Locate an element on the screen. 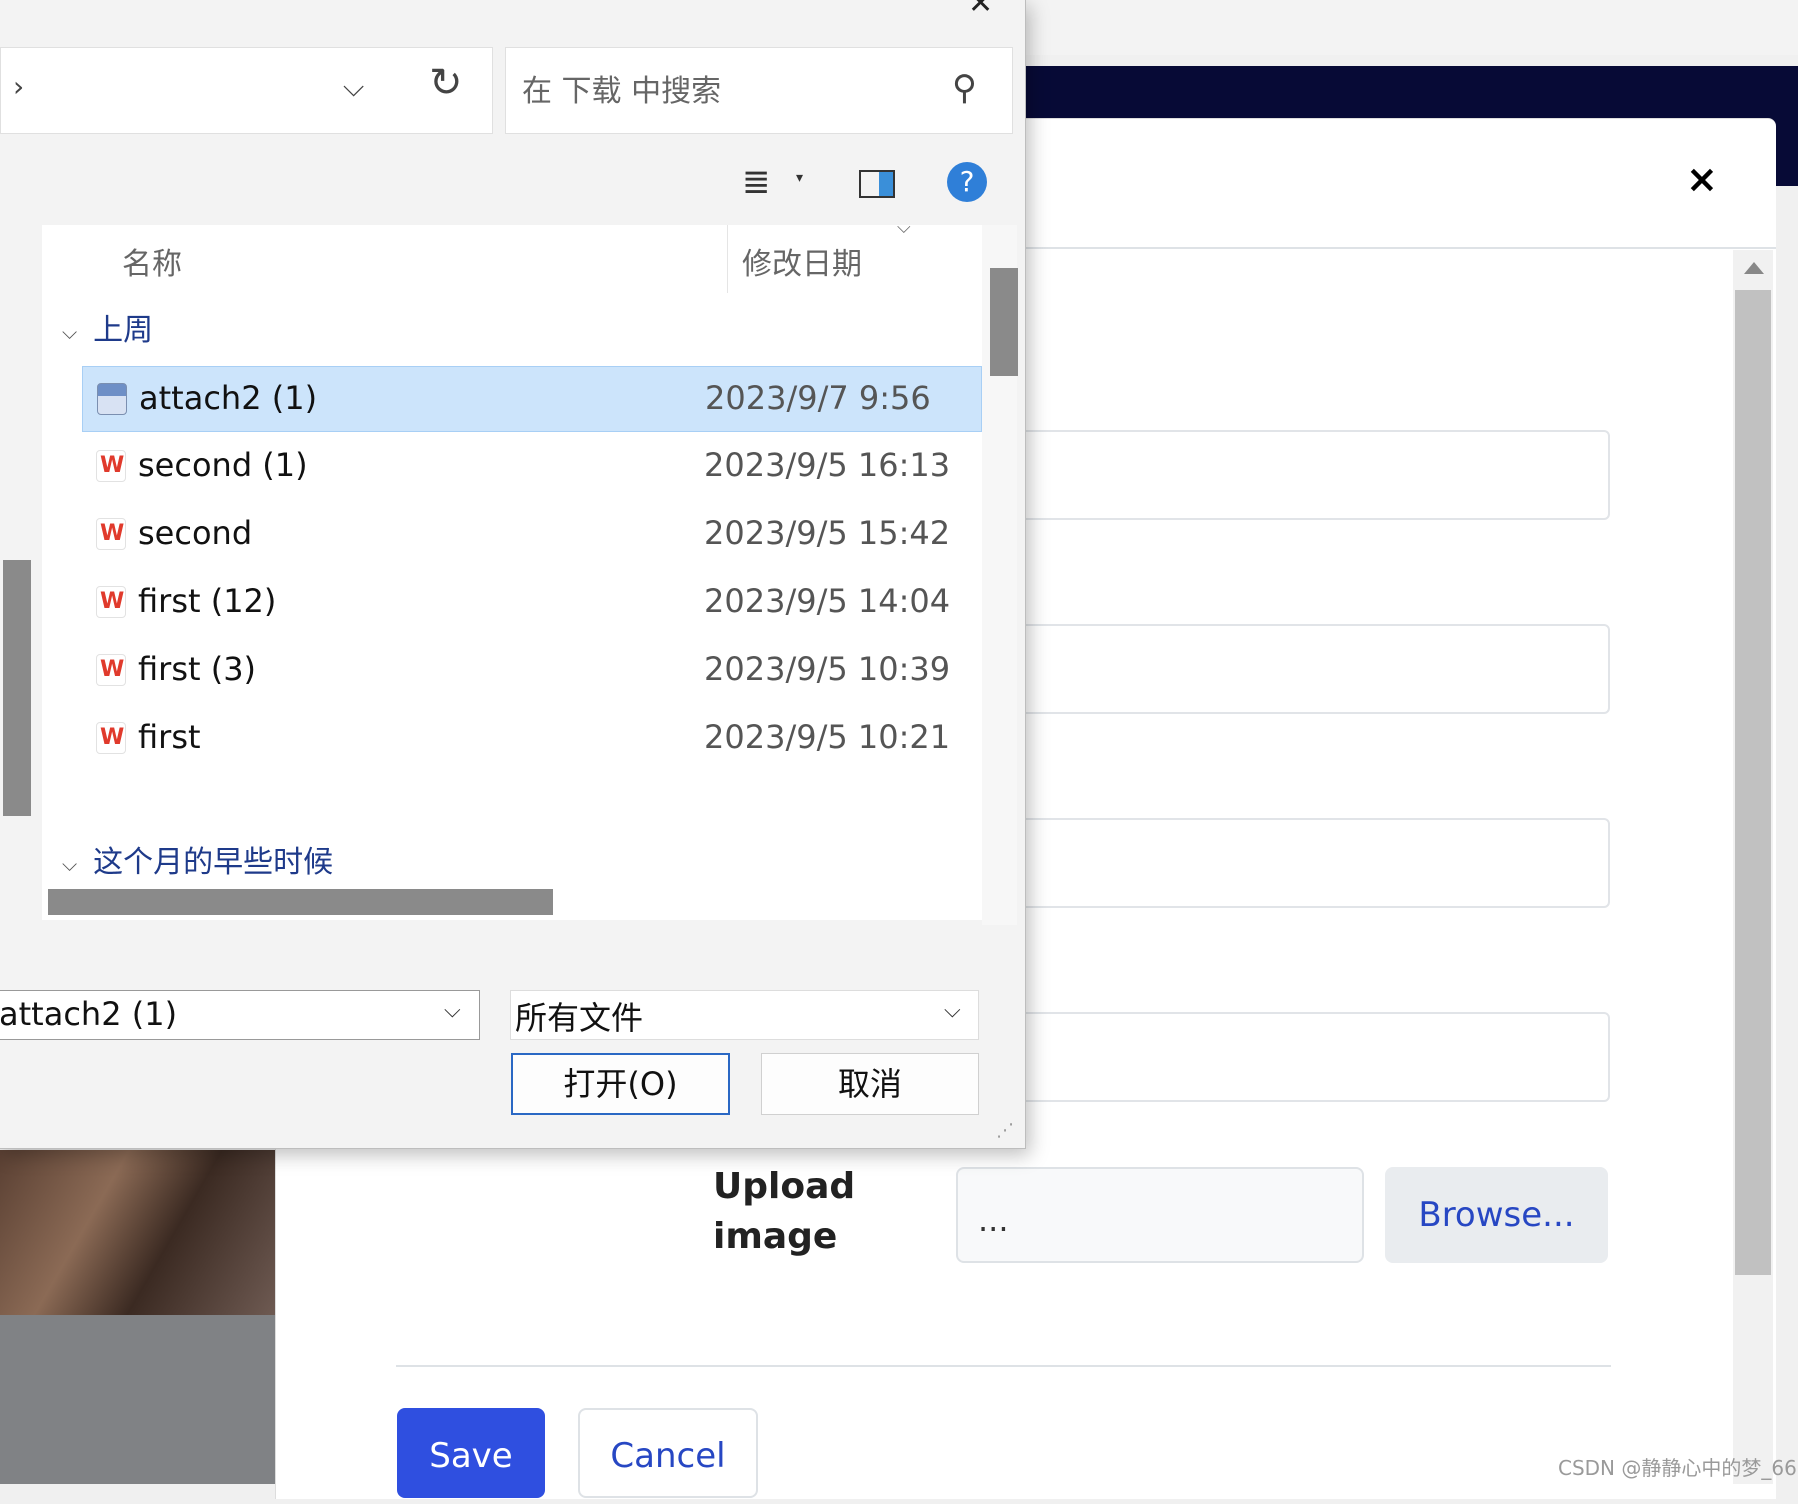 The height and width of the screenshot is (1504, 1798). file-date: 2023/9/5 16:13 is located at coordinates (827, 465).